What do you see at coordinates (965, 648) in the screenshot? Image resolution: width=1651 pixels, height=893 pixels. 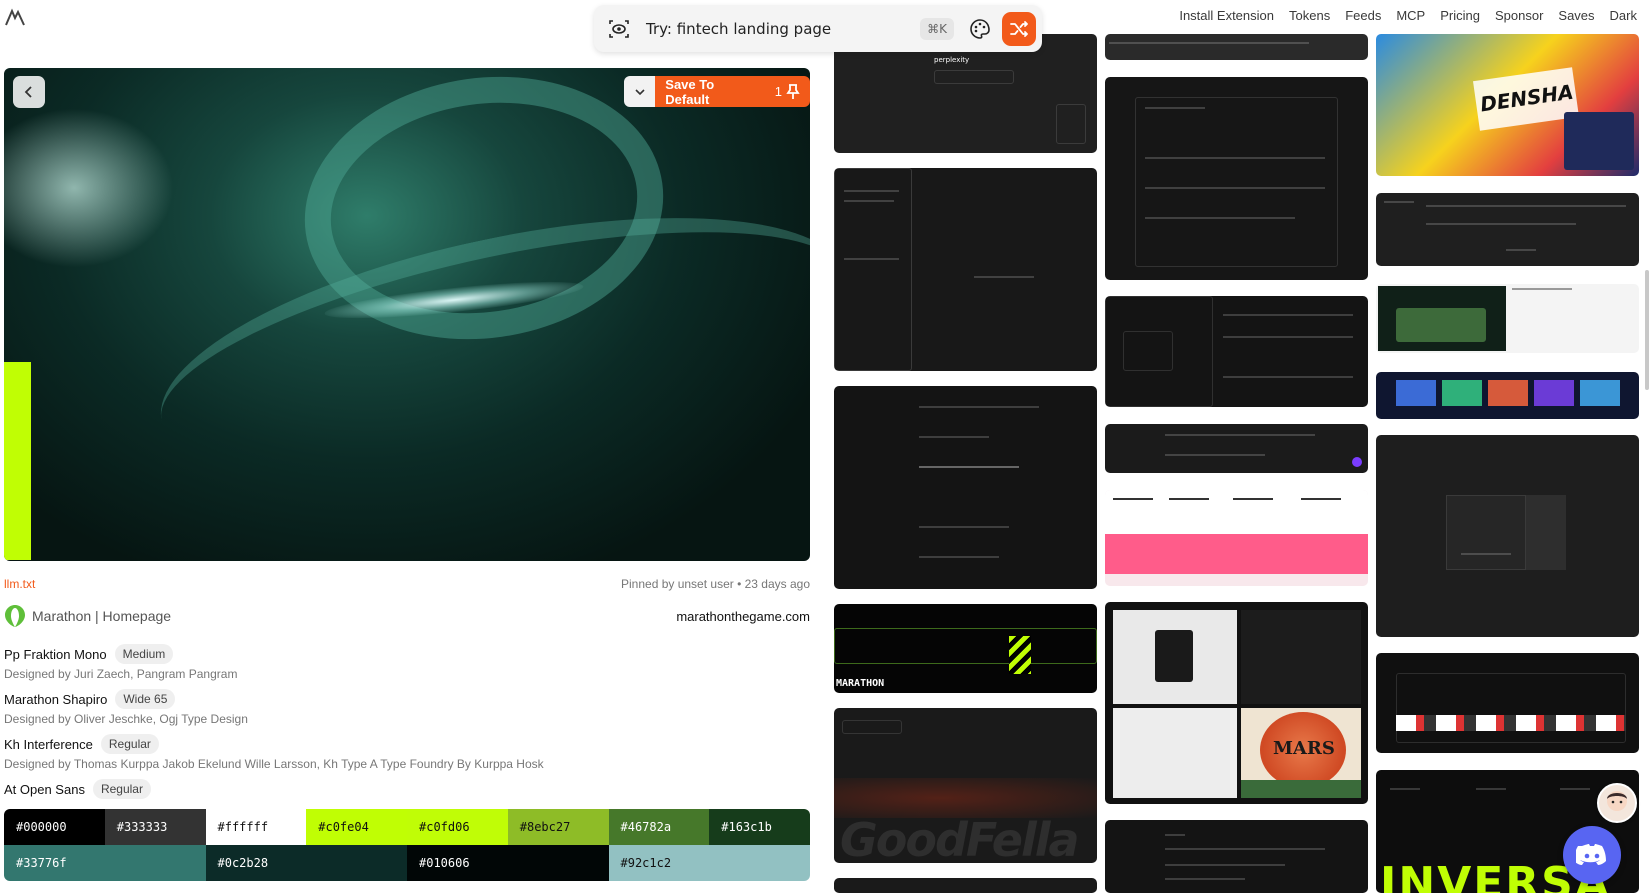 I see `gallery-thumb: MARATHON` at bounding box center [965, 648].